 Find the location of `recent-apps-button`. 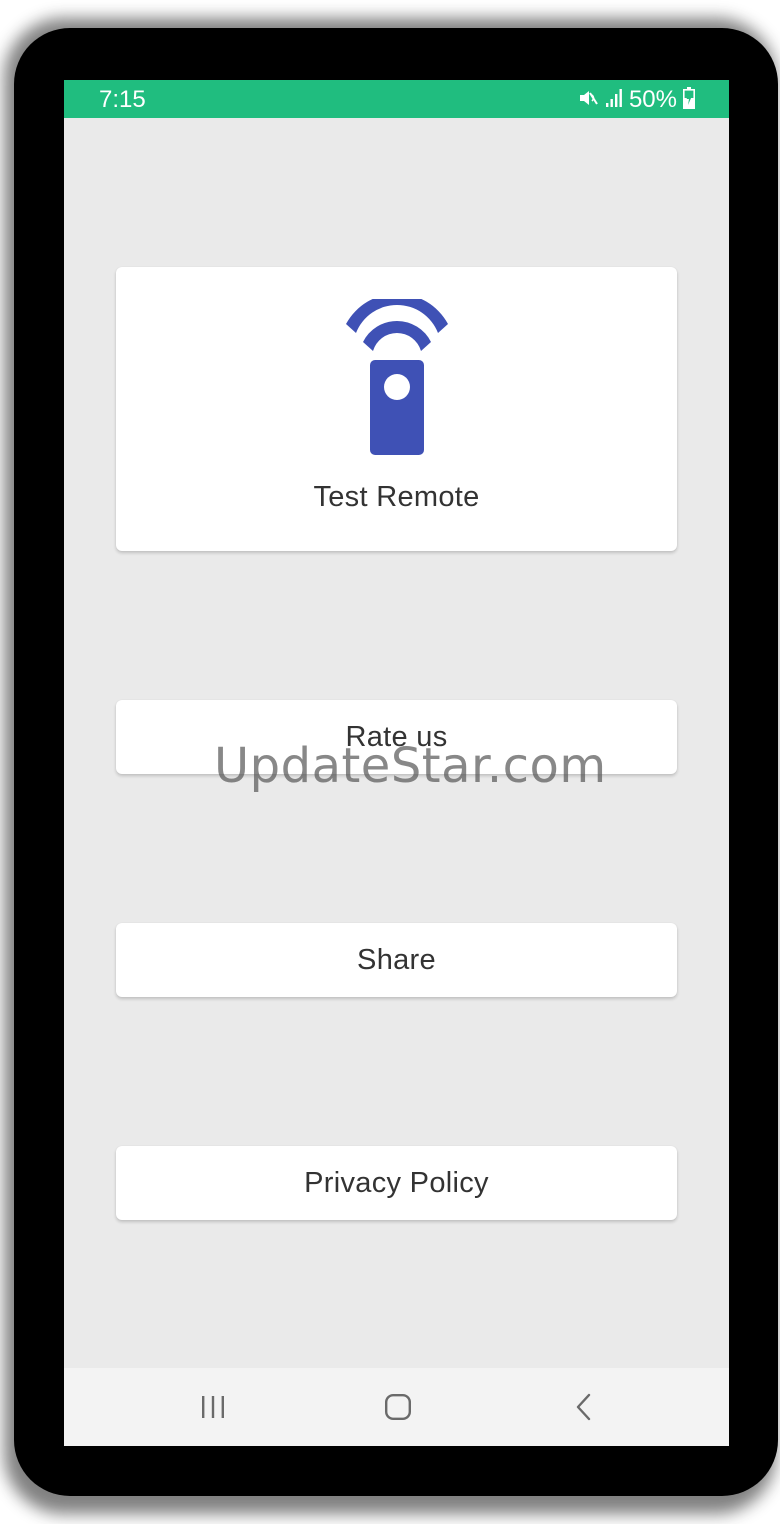

recent-apps-button is located at coordinates (213, 1407).